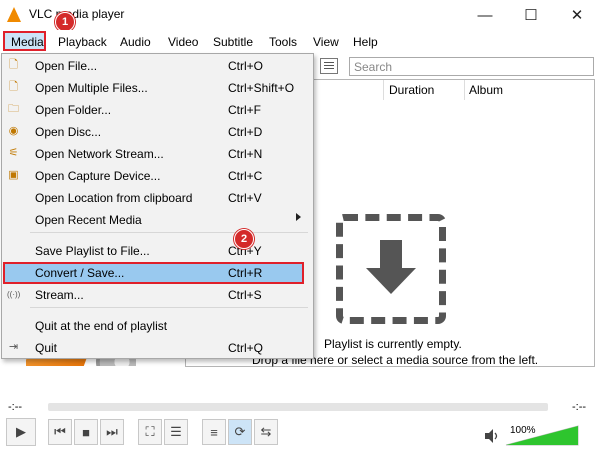 The image size is (600, 449). Describe the element at coordinates (391, 281) in the screenshot. I see `download-arrow-head` at that location.